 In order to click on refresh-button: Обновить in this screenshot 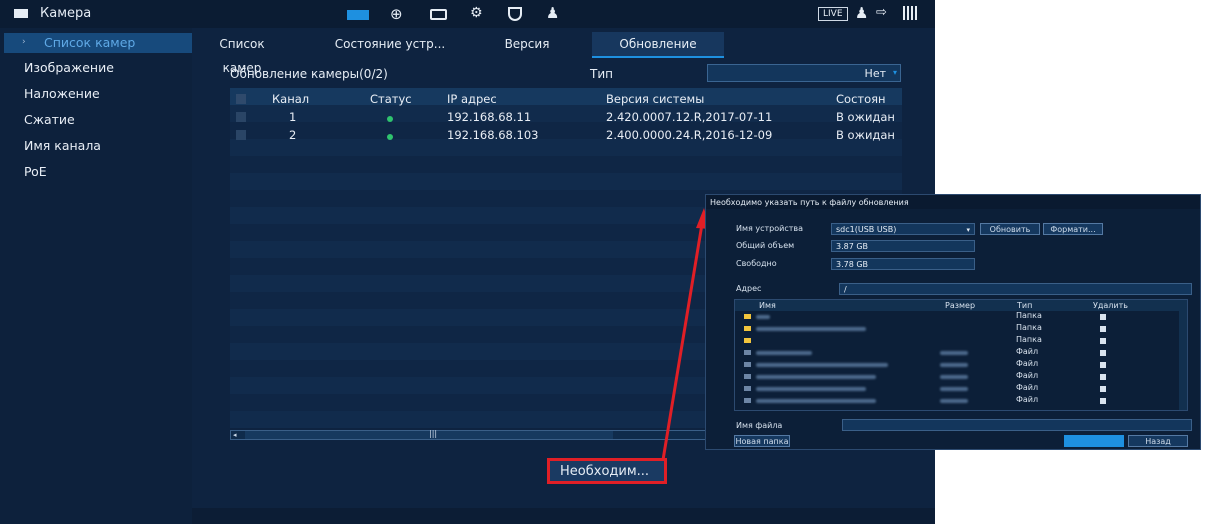, I will do `click(1010, 229)`.